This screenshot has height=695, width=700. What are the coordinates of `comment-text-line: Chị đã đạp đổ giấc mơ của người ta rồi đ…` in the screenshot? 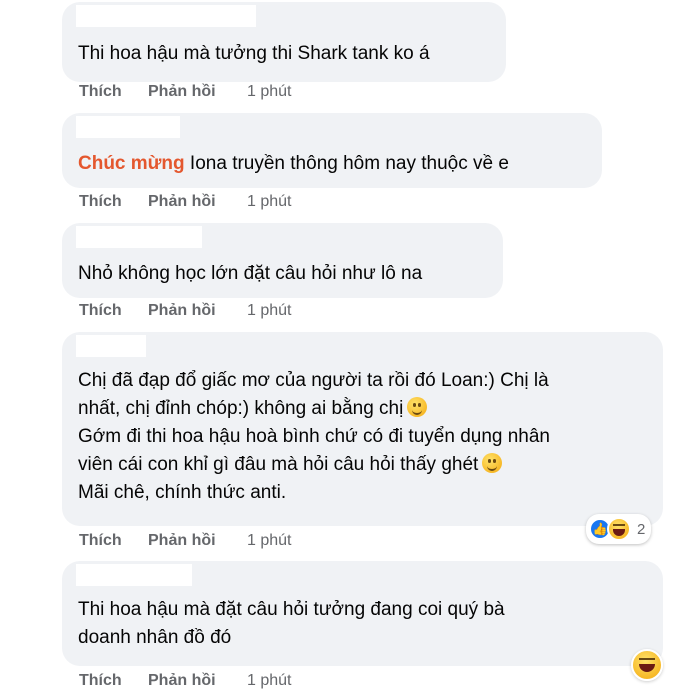 It's located at (313, 380).